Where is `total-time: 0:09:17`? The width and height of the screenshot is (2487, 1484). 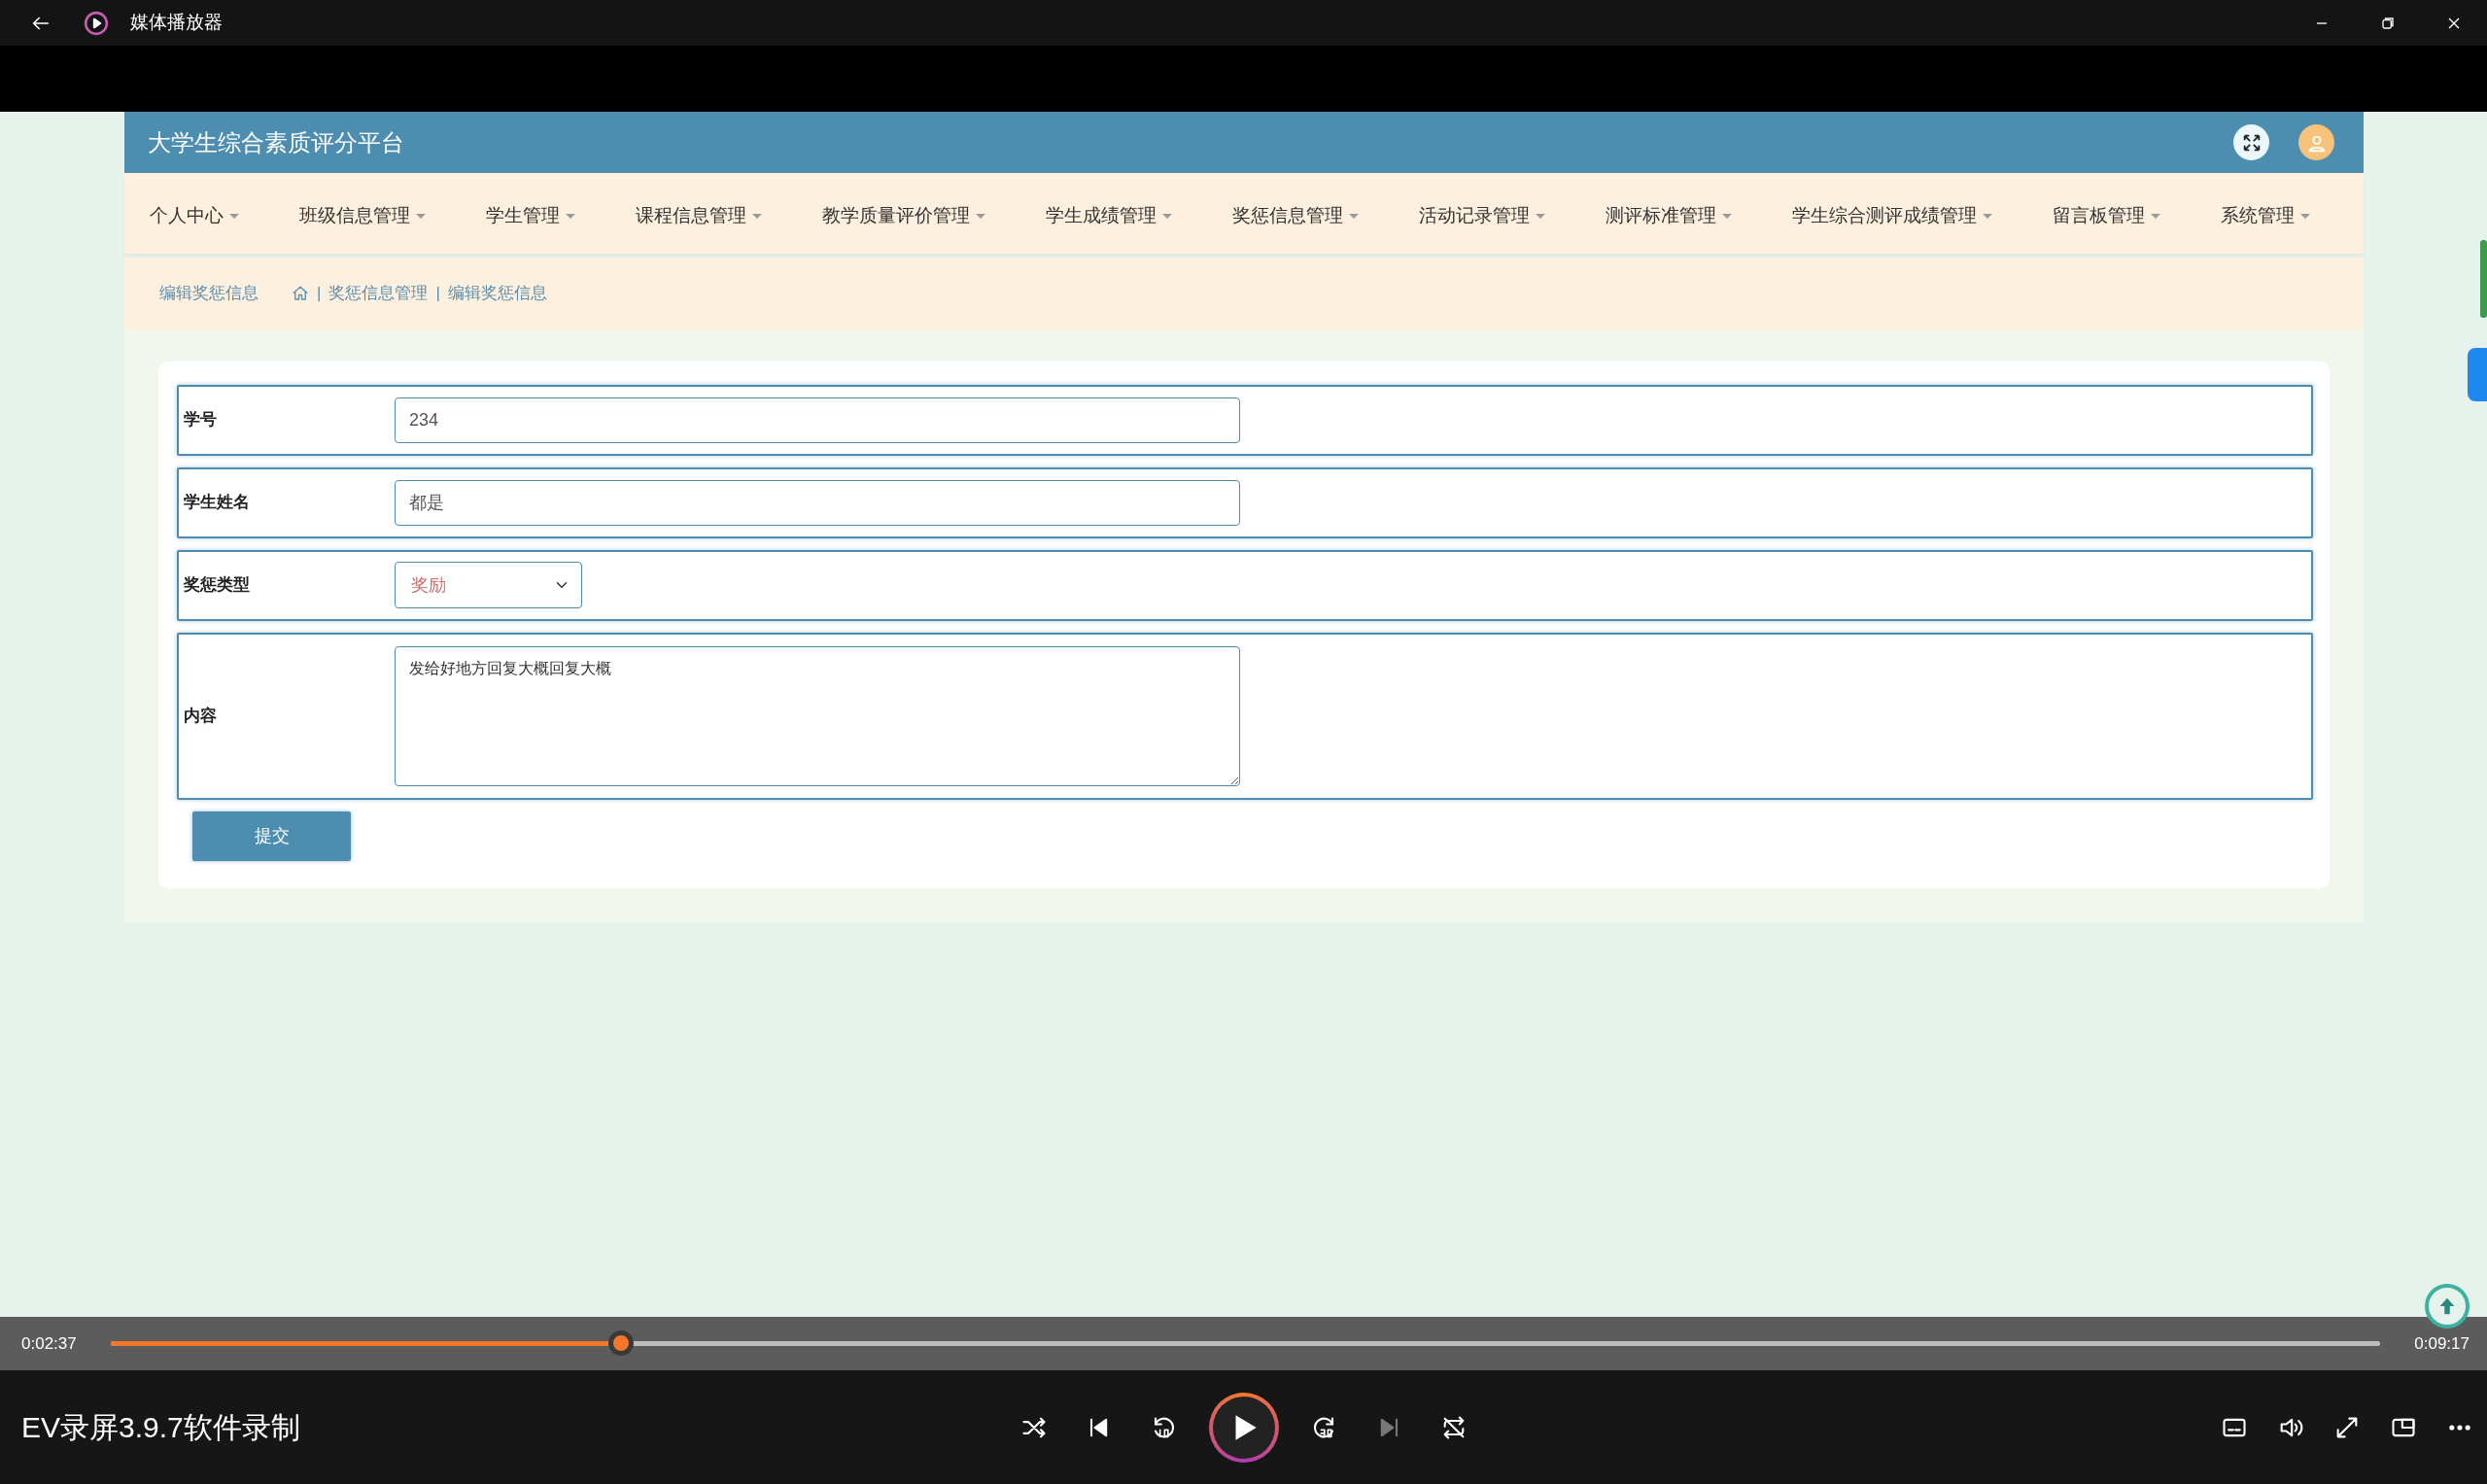 total-time: 0:09:17 is located at coordinates (2442, 1343).